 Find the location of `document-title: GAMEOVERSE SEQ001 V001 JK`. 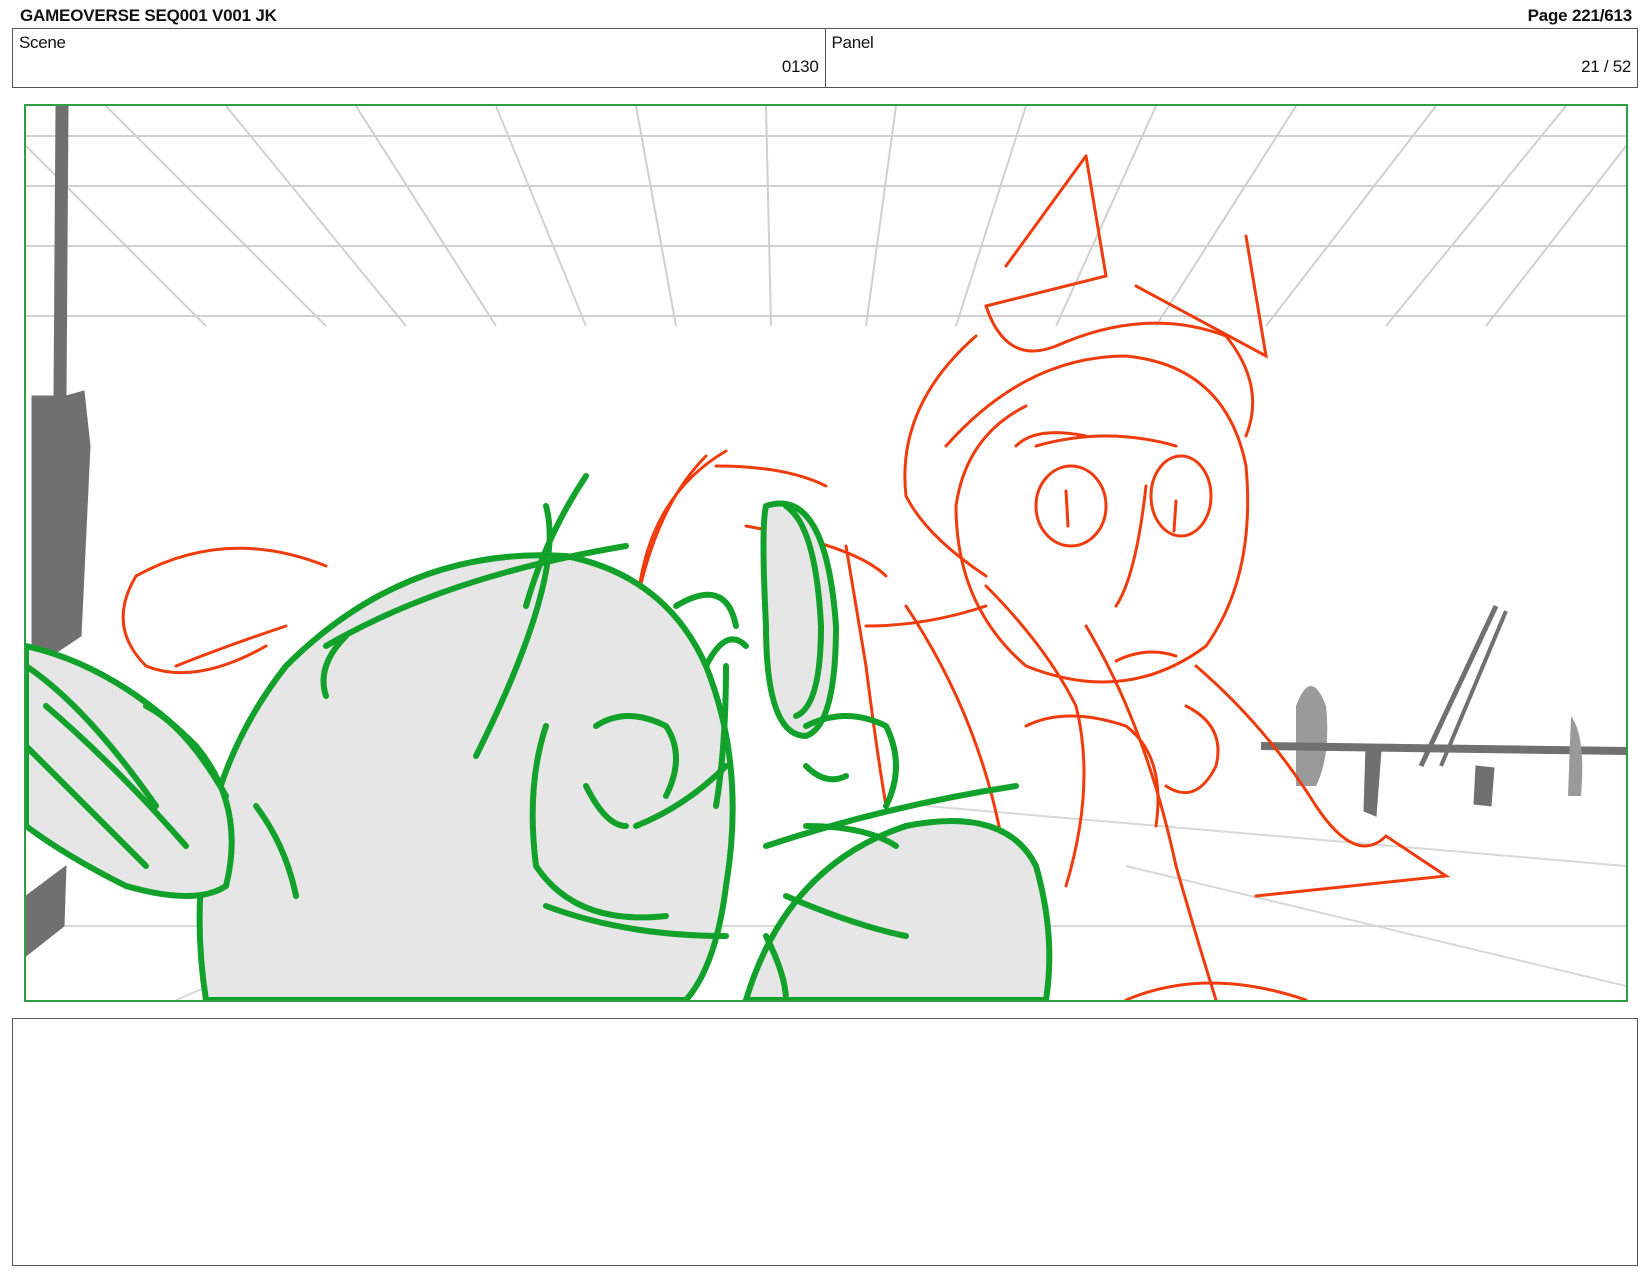

document-title: GAMEOVERSE SEQ001 V001 JK is located at coordinates (148, 15).